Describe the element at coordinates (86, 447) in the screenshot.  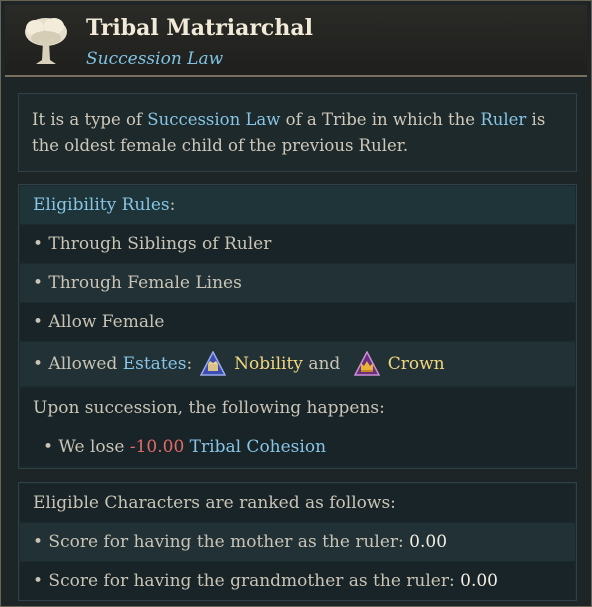
I see `effect-prefix: • We lose` at that location.